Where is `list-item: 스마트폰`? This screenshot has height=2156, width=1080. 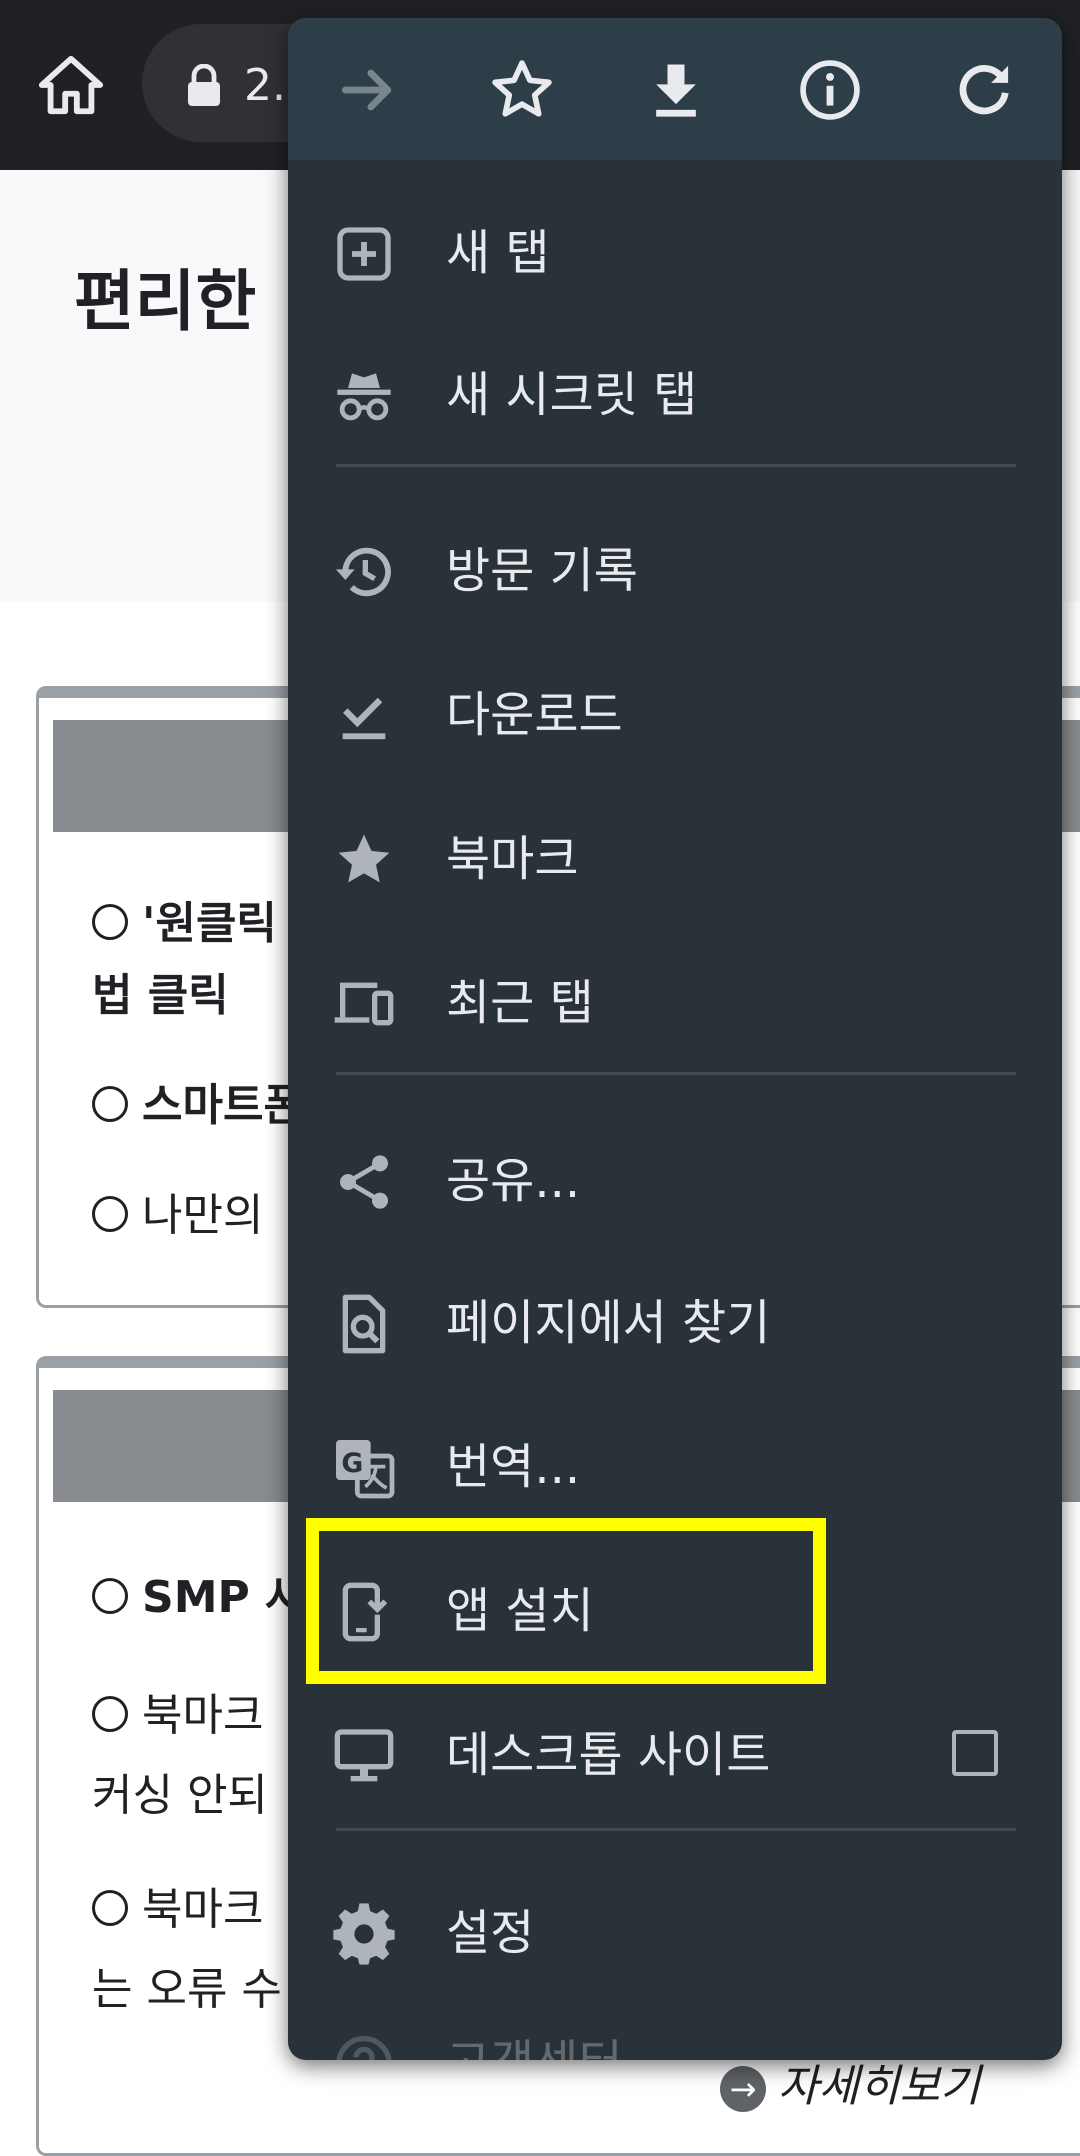 list-item: 스마트폰 is located at coordinates (198, 1106).